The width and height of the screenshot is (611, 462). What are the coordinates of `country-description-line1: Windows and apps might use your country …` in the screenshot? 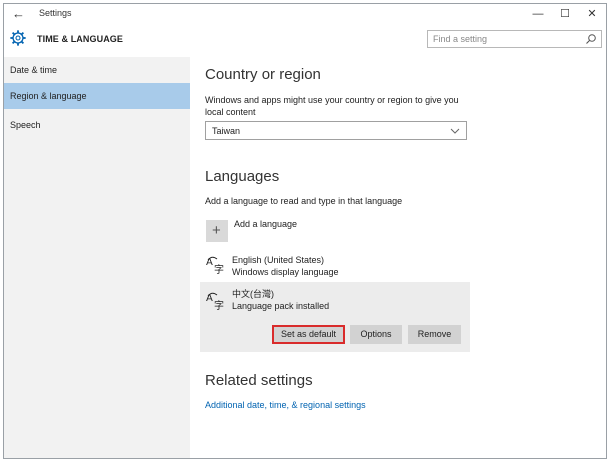 It's located at (332, 100).